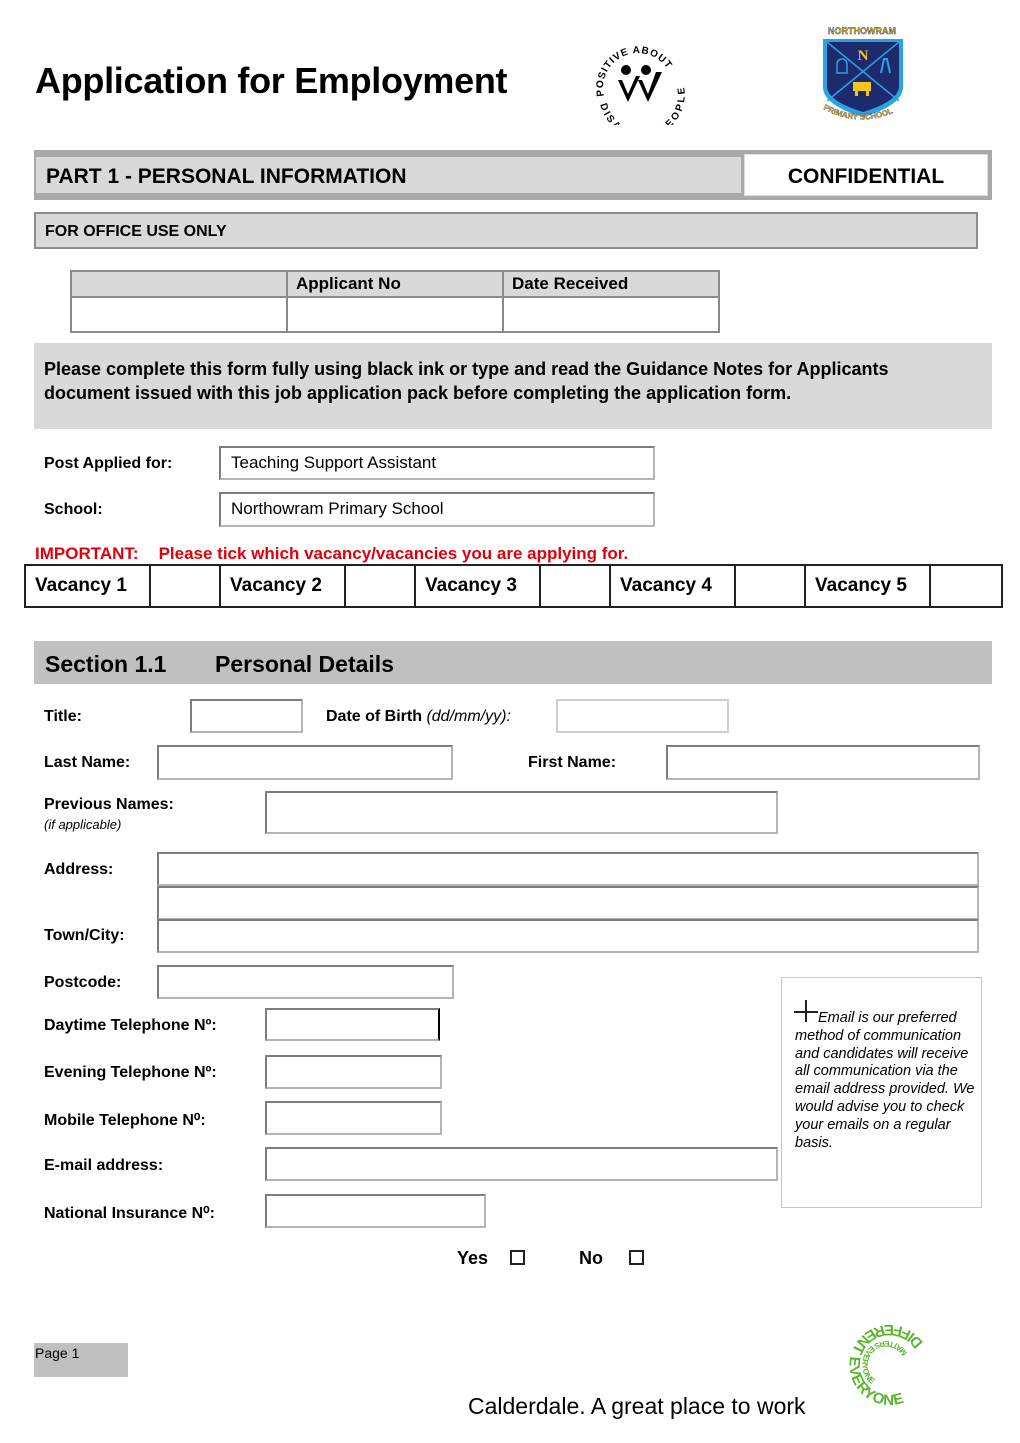 The height and width of the screenshot is (1443, 1020). Describe the element at coordinates (125, 1120) in the screenshot. I see `mobile-phone-label: Mobile Telephone N⁰:` at that location.